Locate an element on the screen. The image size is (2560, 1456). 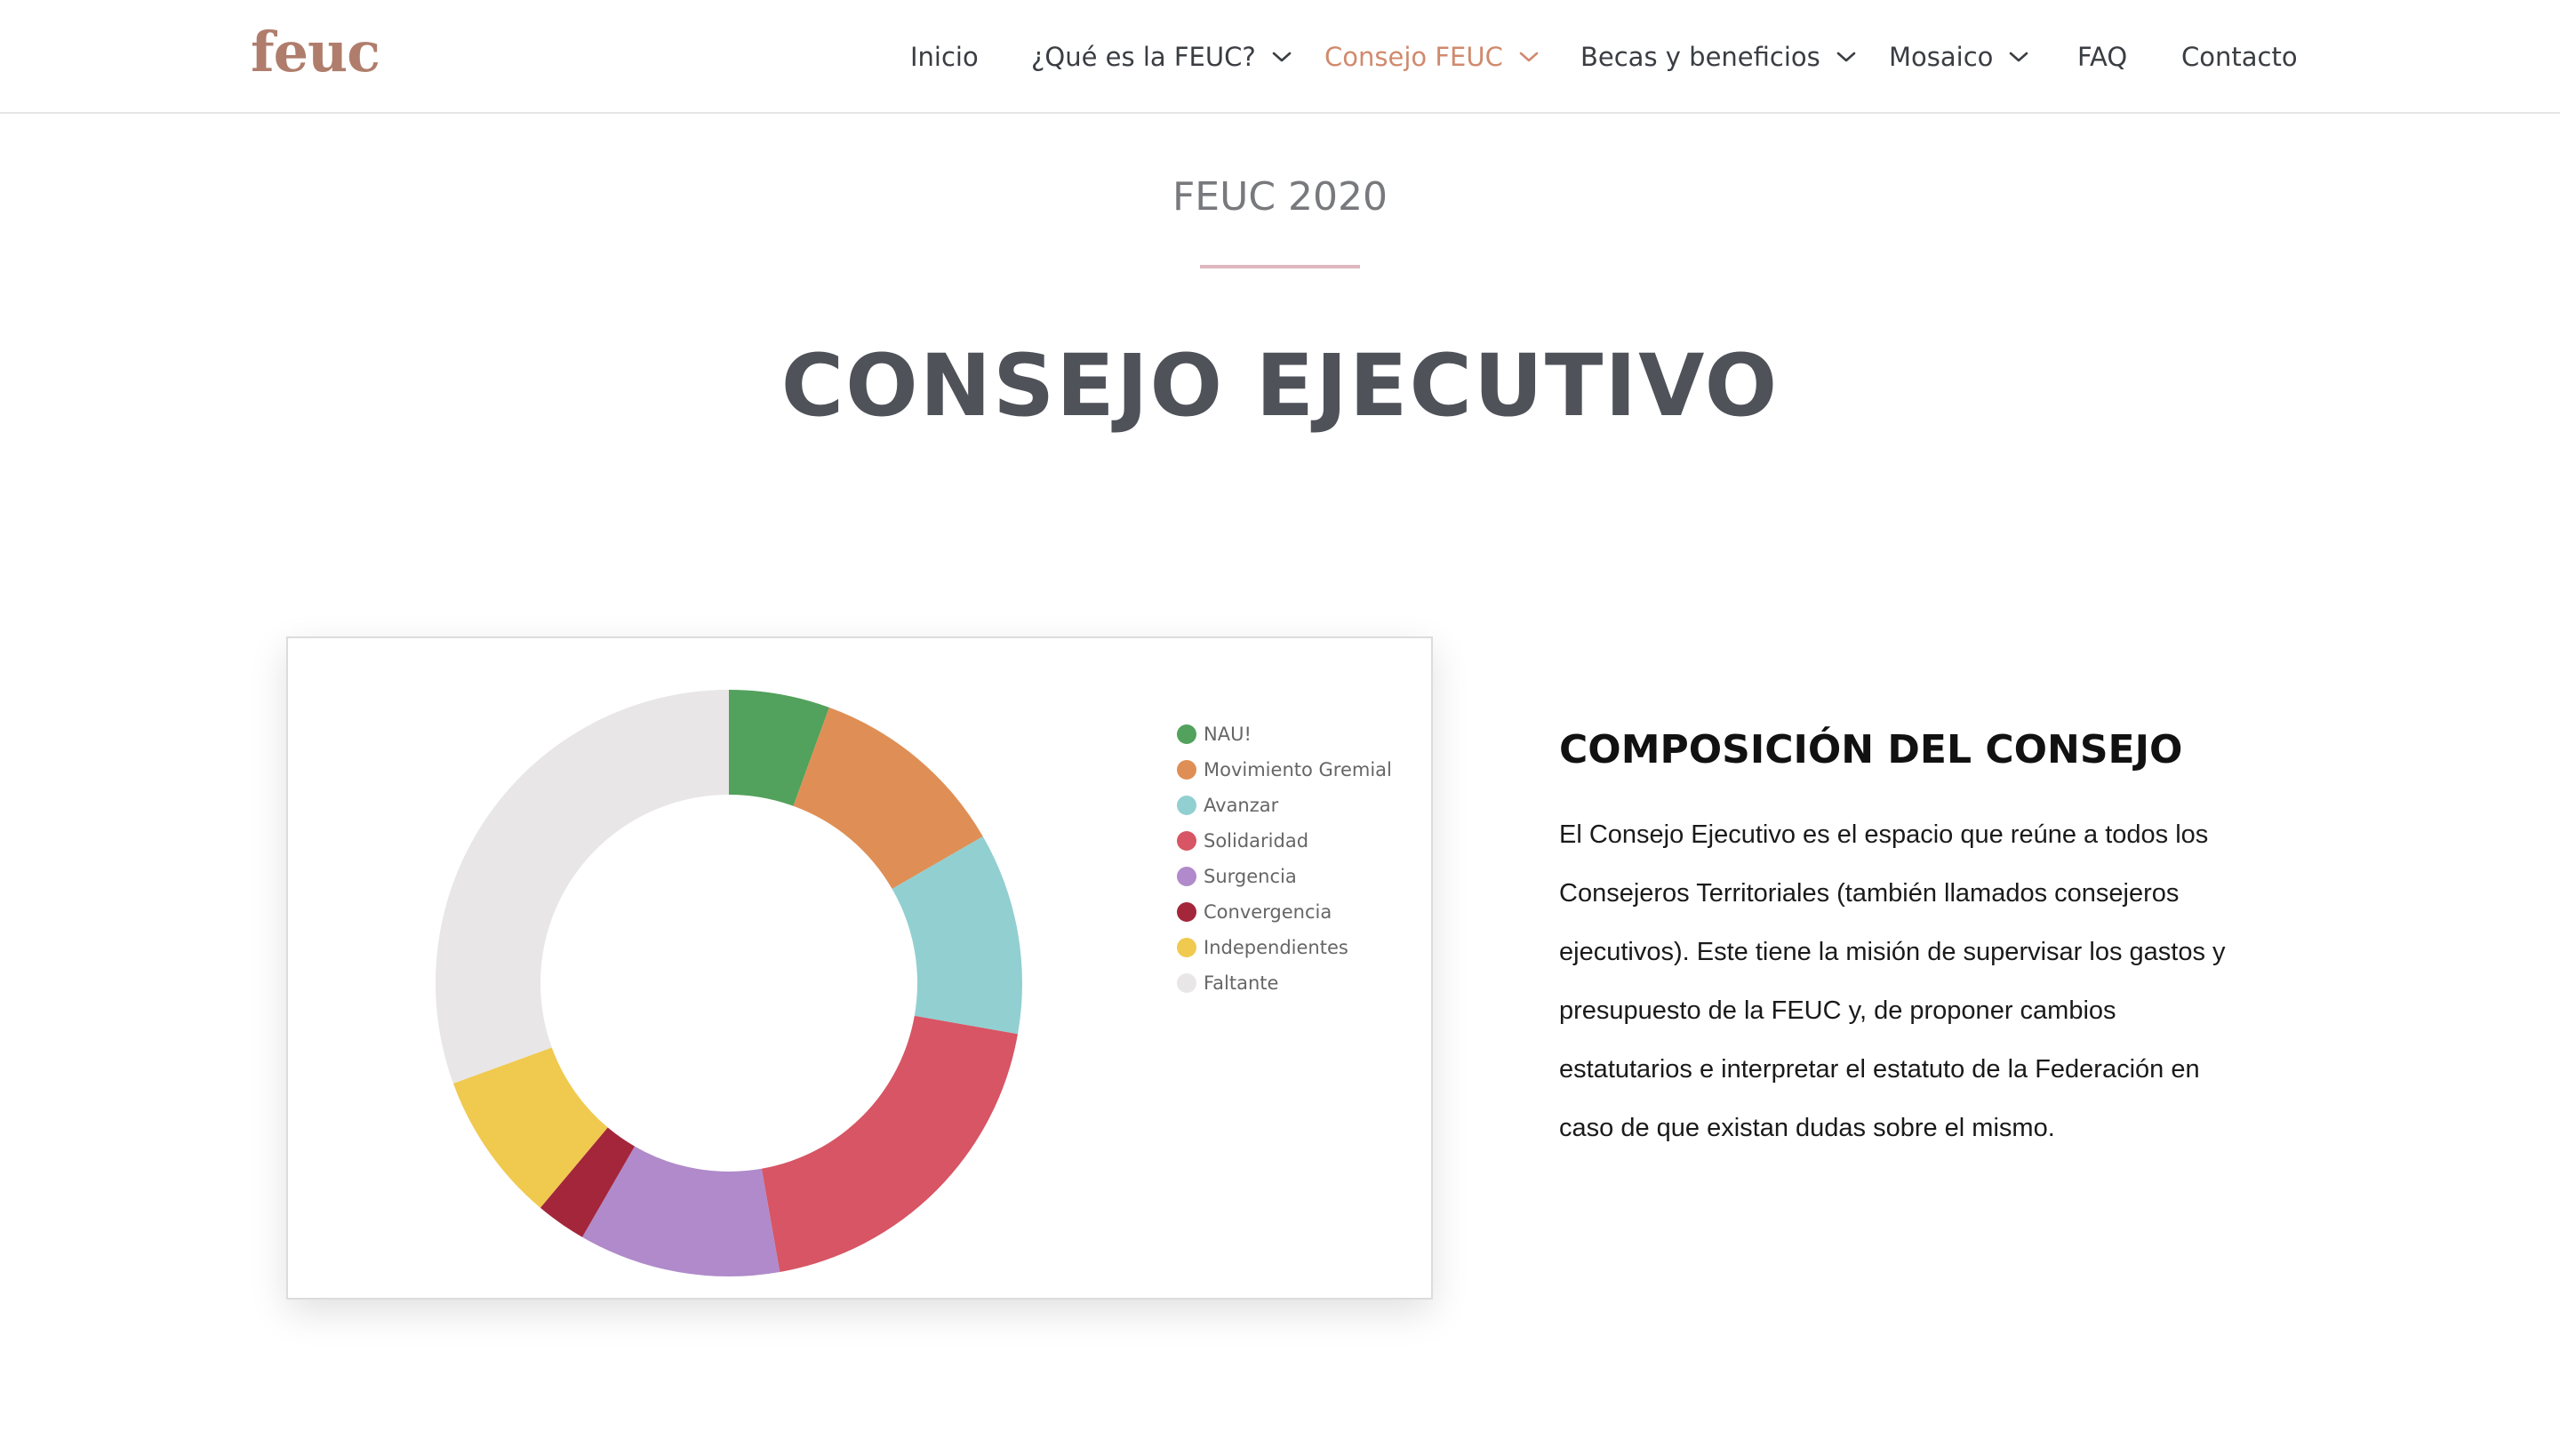
page-title: CONSEJO EJECUTIVO is located at coordinates (1280, 386).